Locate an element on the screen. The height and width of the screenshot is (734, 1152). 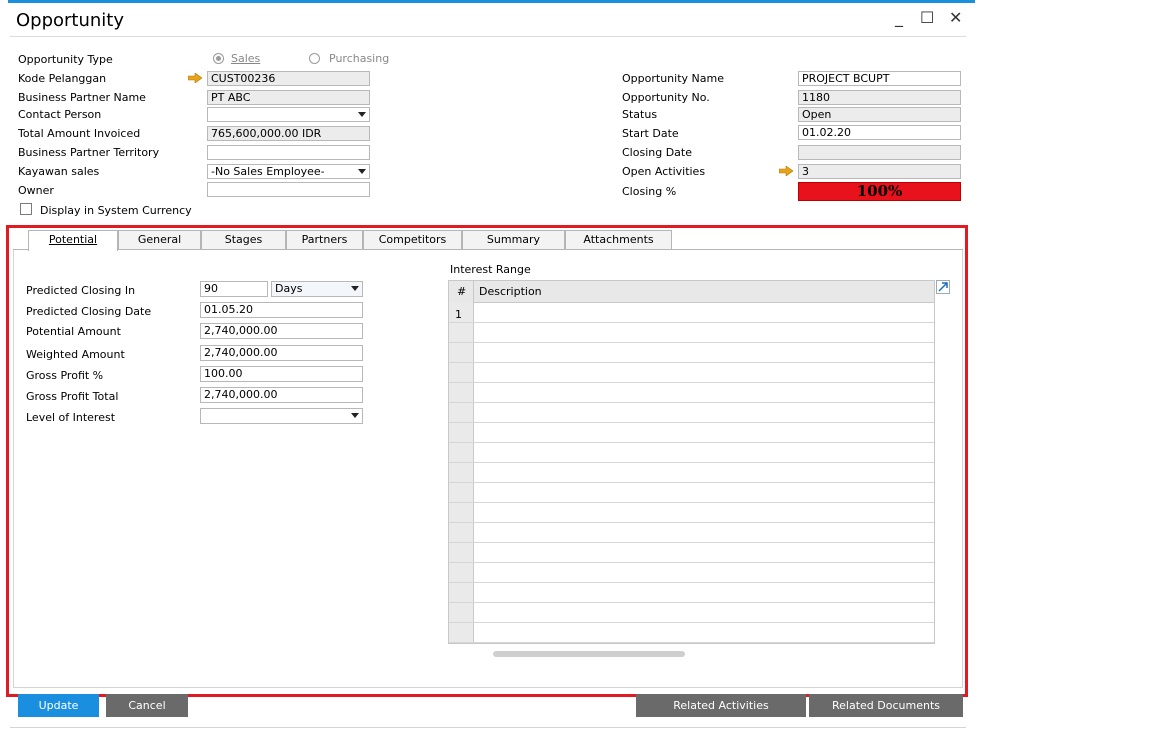
tab-attachments: Attachments is located at coordinates (618, 239).